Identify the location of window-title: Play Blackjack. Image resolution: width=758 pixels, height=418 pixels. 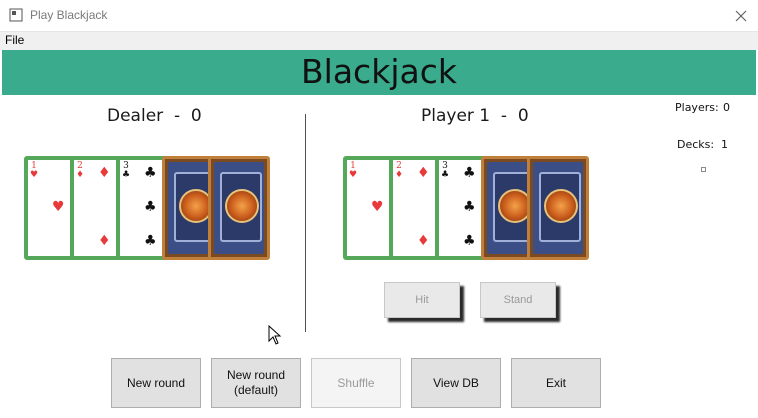
(69, 15).